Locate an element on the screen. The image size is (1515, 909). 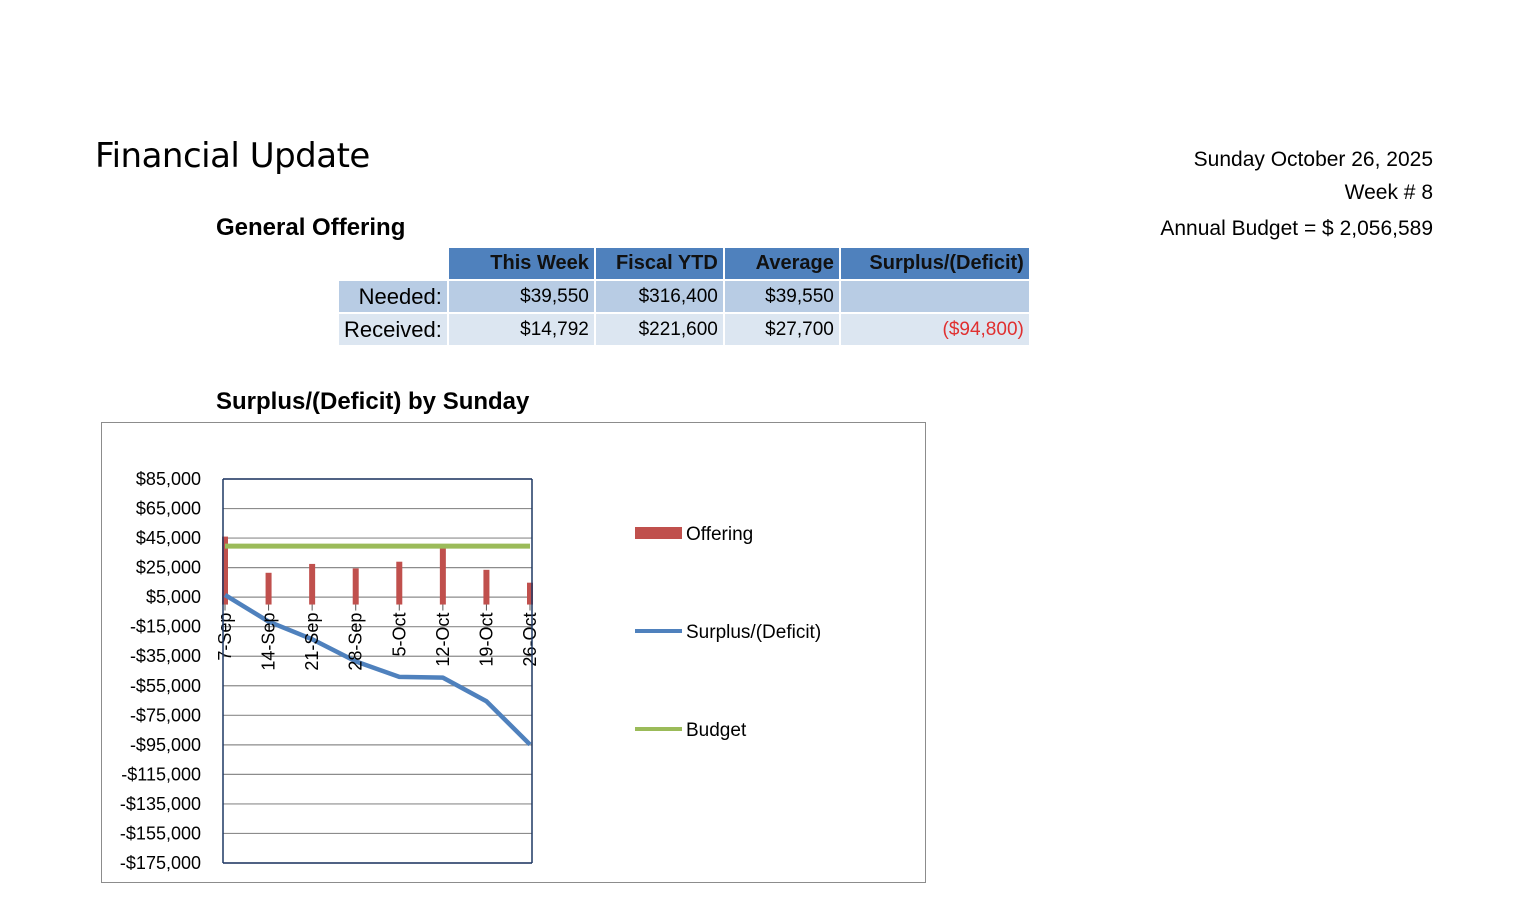
y-tick-label: -$55,000 is located at coordinates (165, 686).